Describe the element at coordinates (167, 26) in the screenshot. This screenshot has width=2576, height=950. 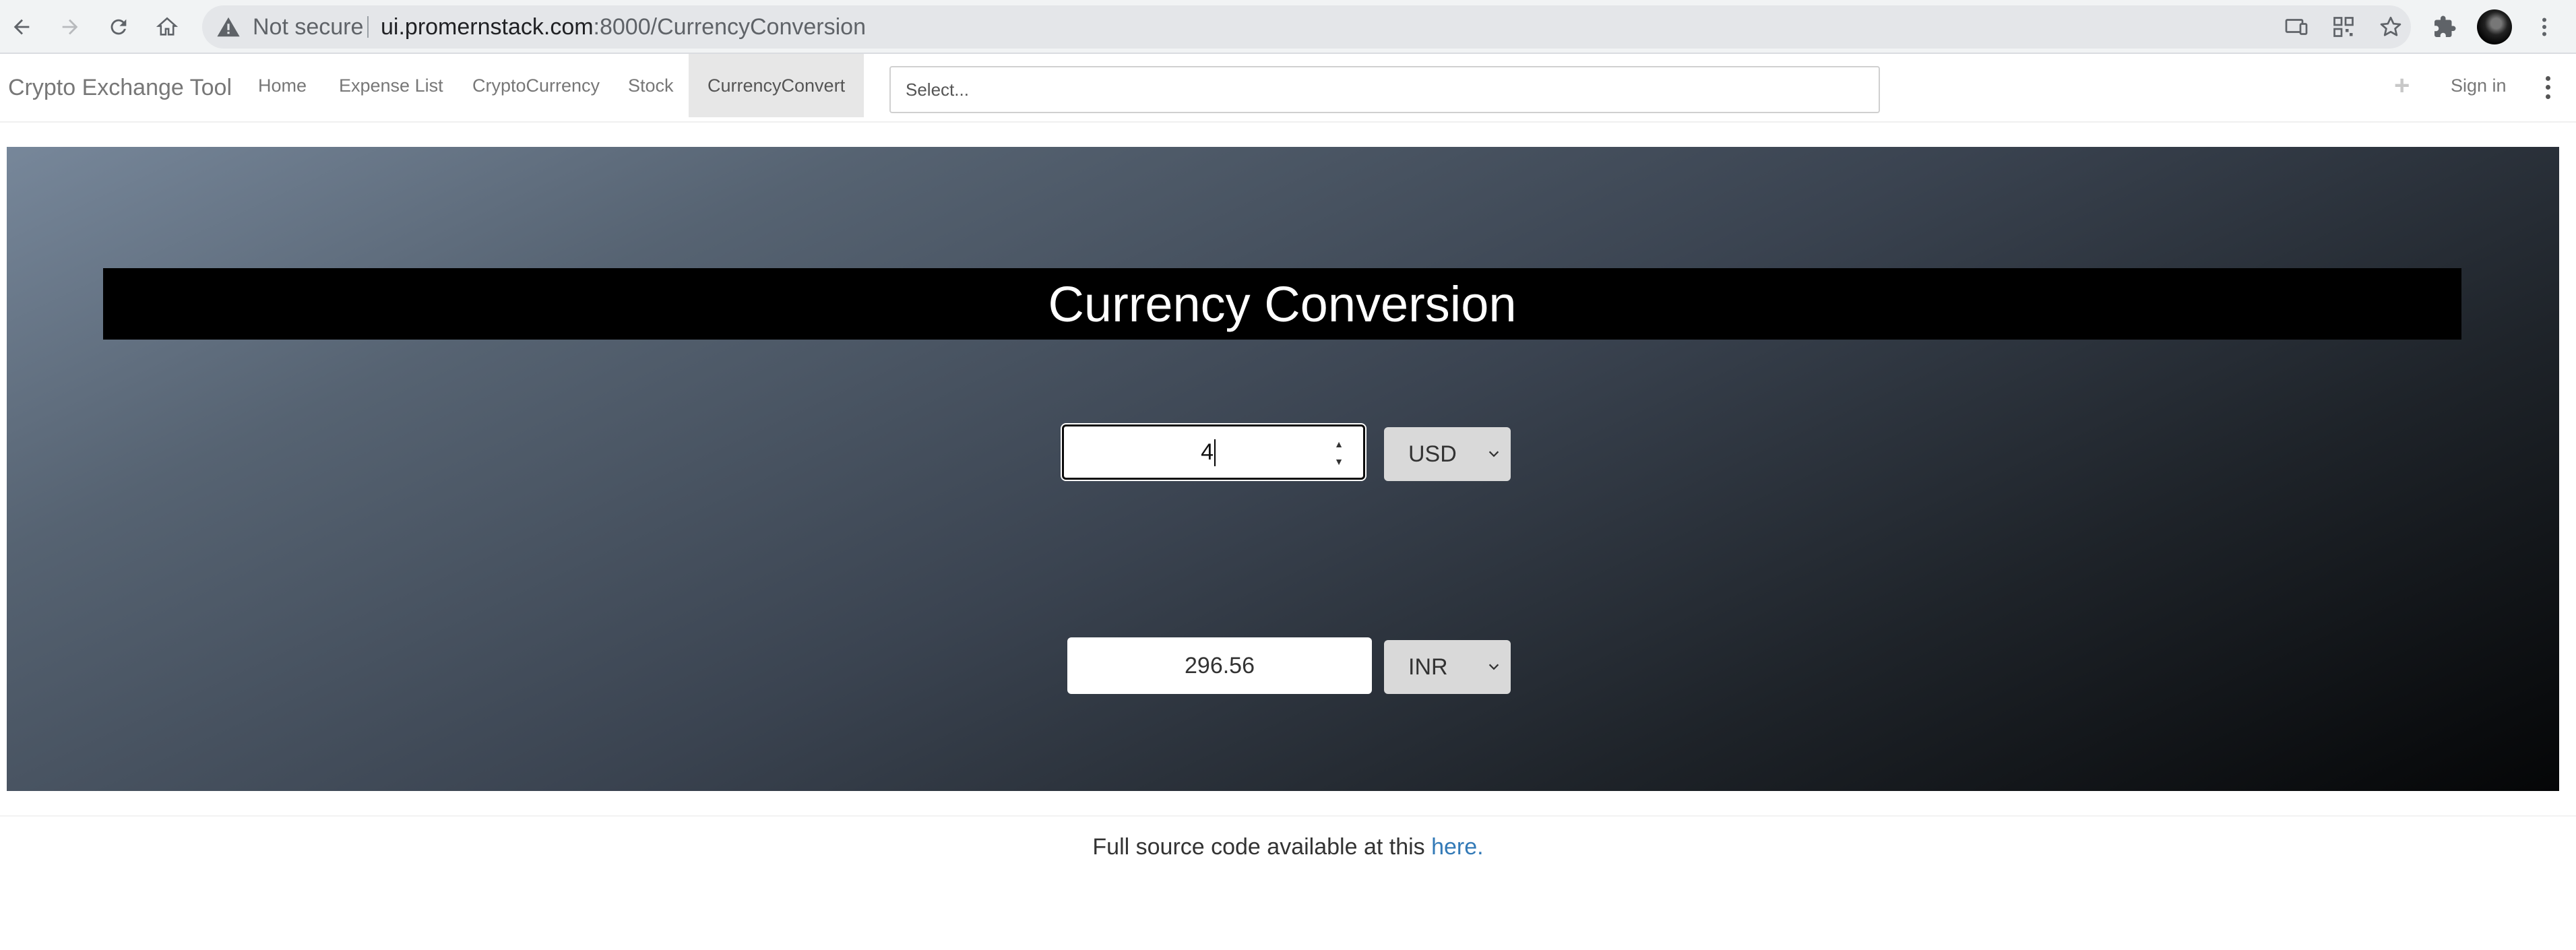
I see `home-icon` at that location.